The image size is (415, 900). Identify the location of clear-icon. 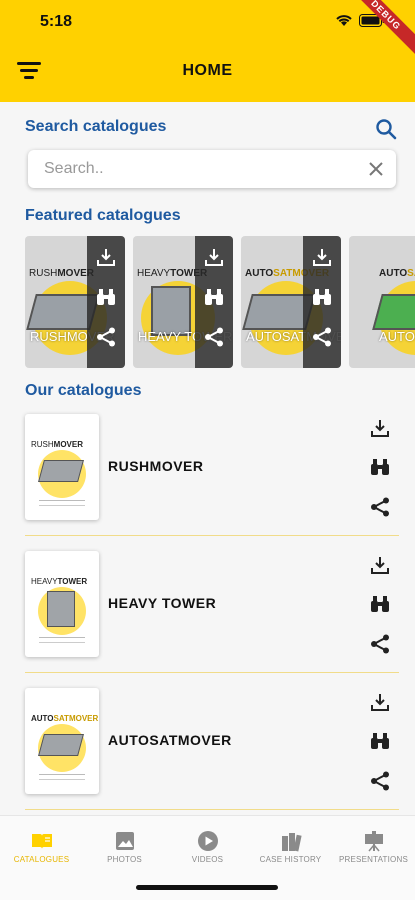
(376, 169).